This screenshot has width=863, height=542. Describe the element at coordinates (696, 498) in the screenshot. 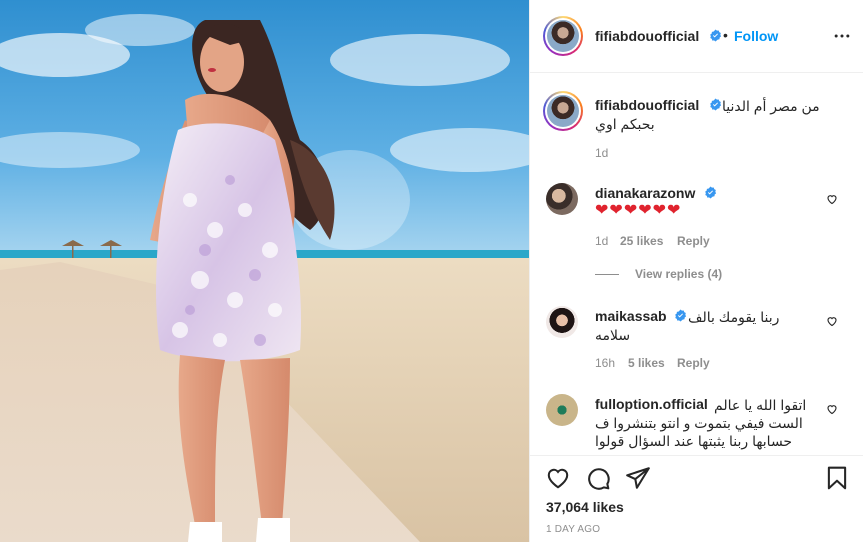

I see `post-actions: 37,064 likes 1 DAY AGO` at that location.